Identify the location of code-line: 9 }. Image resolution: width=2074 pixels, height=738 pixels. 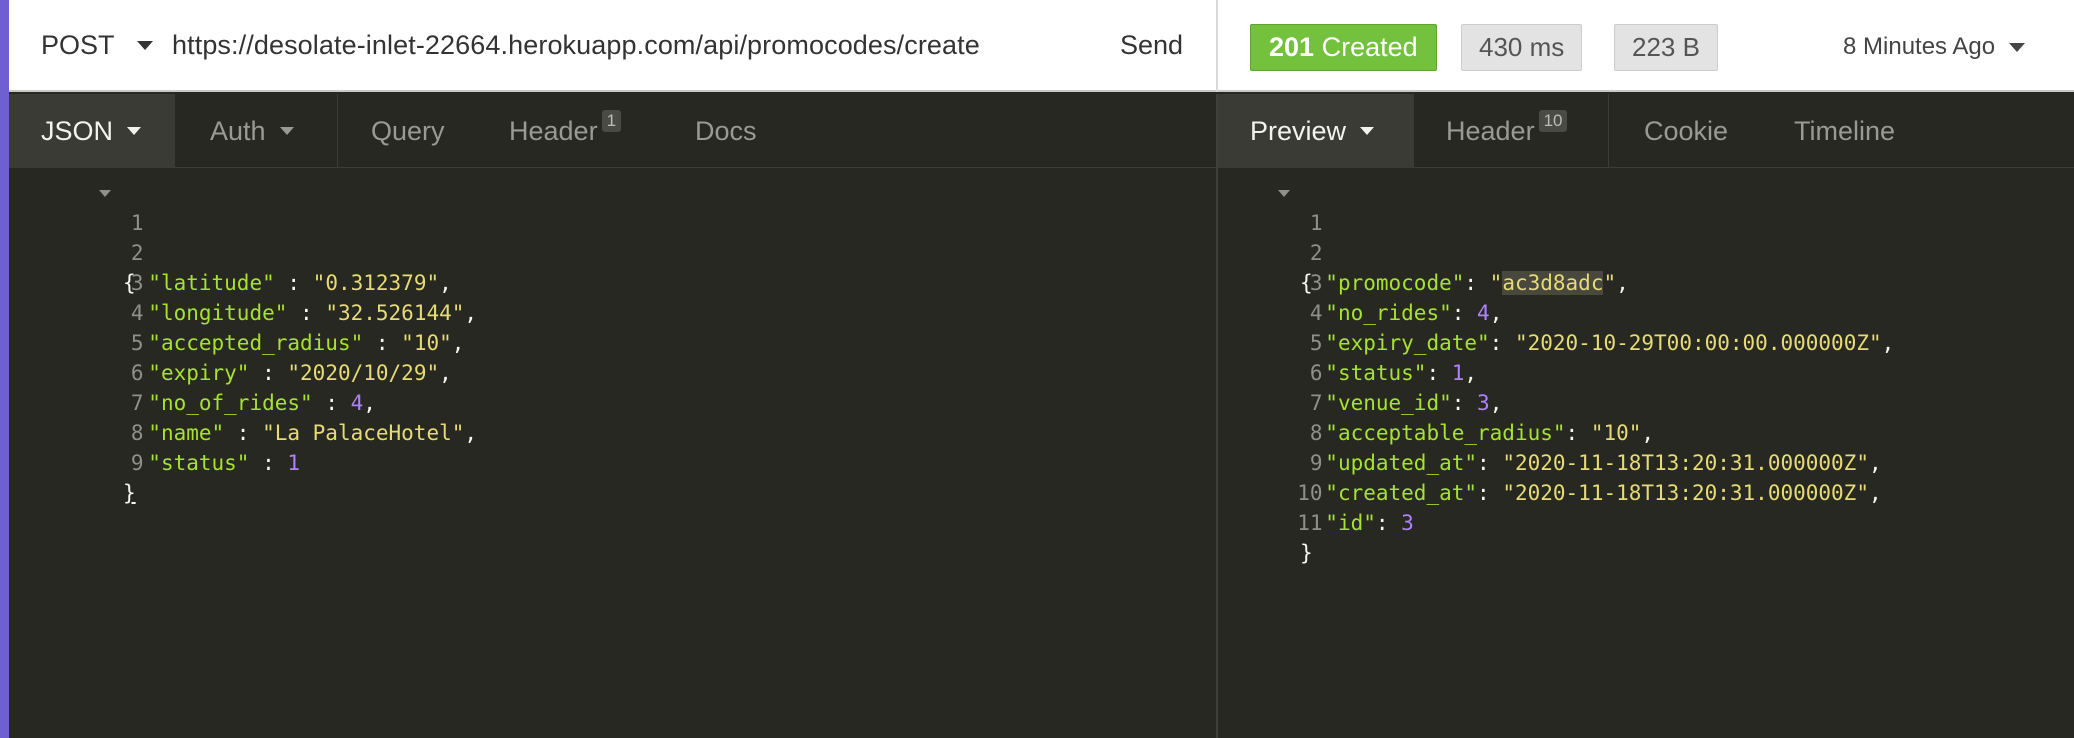
(612, 461).